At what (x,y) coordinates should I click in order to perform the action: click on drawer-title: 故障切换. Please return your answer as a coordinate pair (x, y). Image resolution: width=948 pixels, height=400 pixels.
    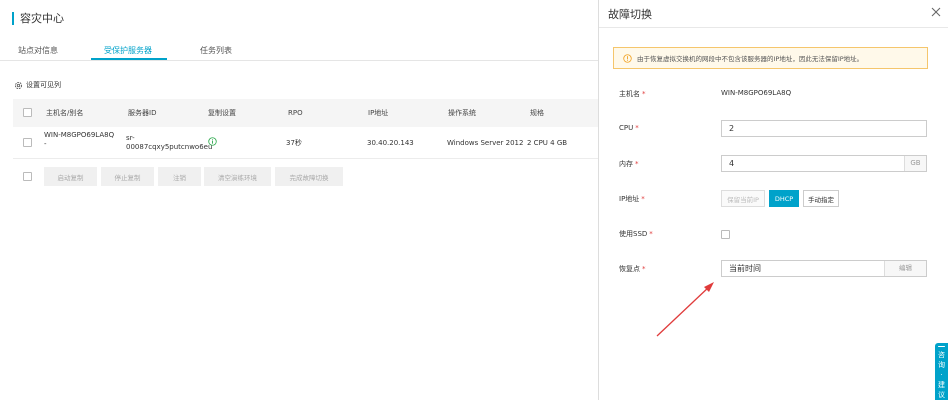
    Looking at the image, I should click on (630, 14).